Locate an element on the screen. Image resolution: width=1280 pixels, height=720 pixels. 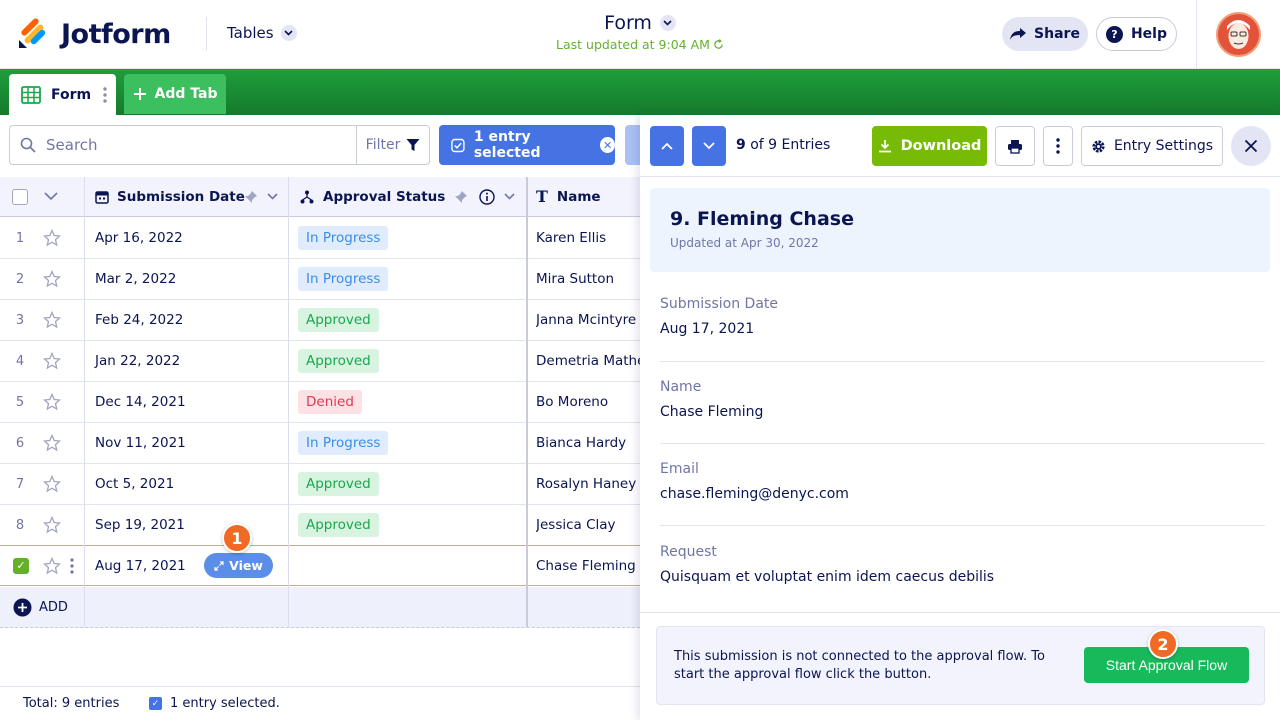
name-cell: Janna Mcintyre is located at coordinates (588, 320).